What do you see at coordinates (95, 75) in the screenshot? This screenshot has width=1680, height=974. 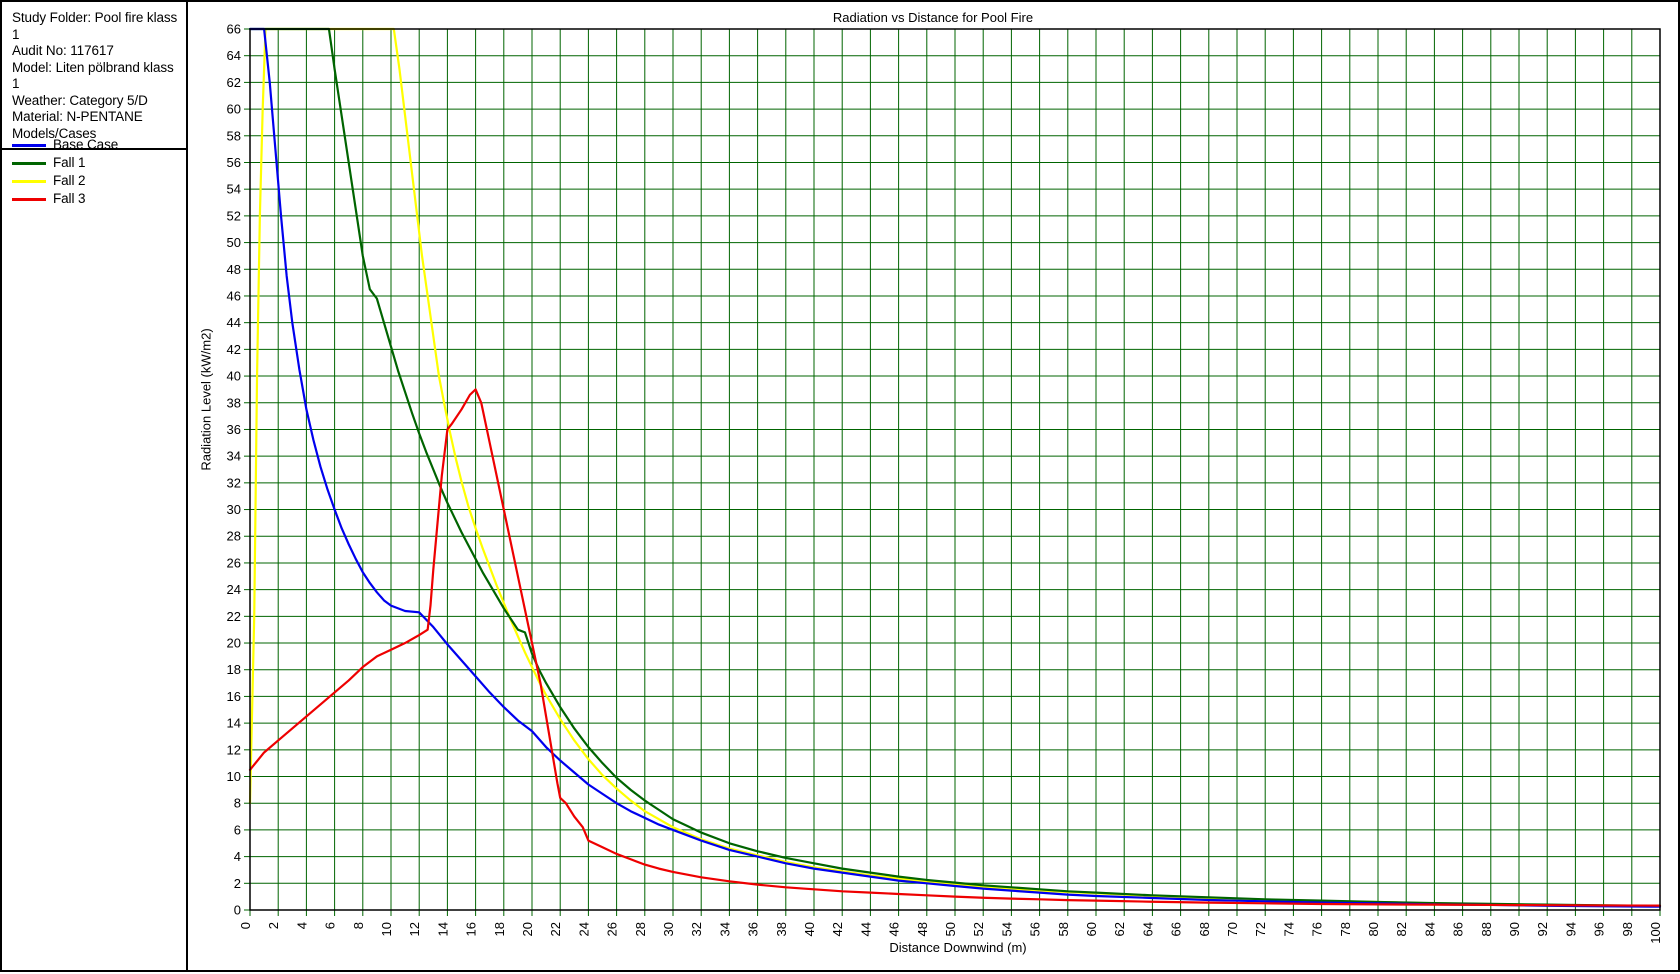 I see `model-line: Model: Liten pölbrand klass 1` at bounding box center [95, 75].